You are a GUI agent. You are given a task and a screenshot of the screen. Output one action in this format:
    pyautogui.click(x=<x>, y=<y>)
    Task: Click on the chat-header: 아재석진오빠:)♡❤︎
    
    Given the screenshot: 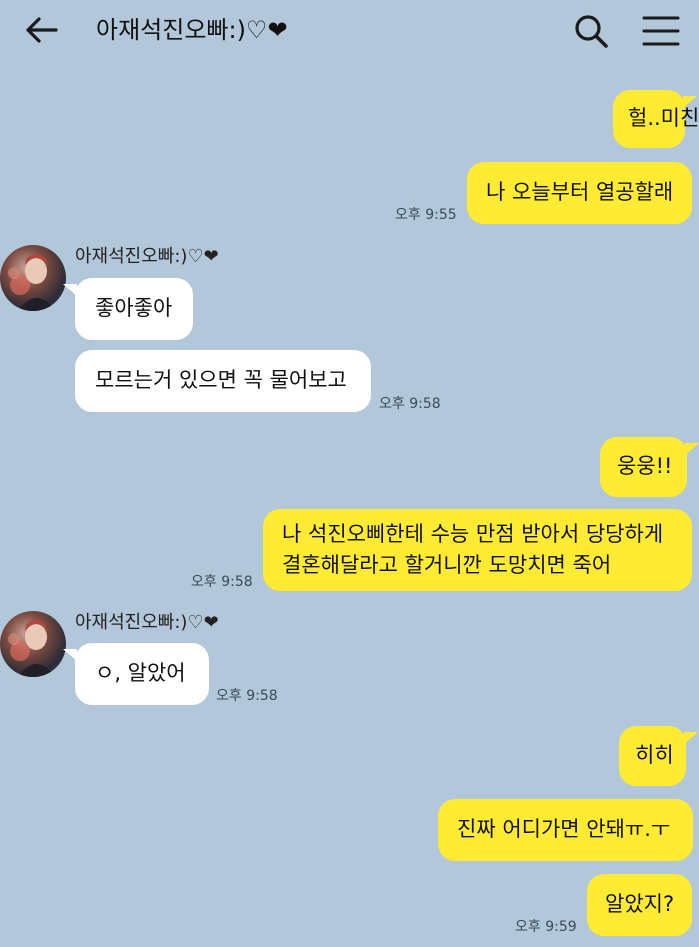 What is the action you would take?
    pyautogui.click(x=349, y=31)
    